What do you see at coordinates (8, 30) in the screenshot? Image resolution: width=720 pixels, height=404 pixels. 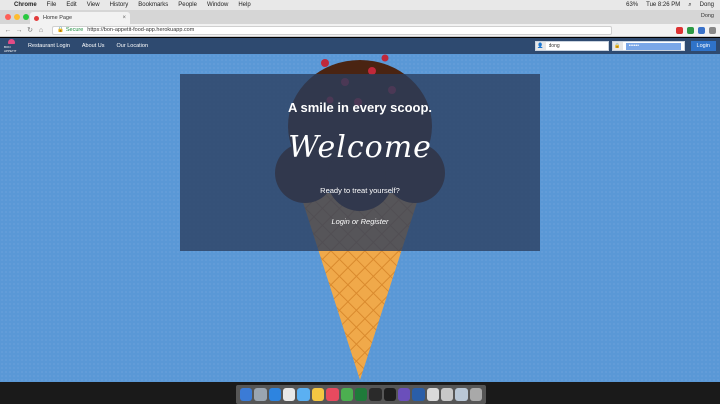 I see `back-icon: ←` at bounding box center [8, 30].